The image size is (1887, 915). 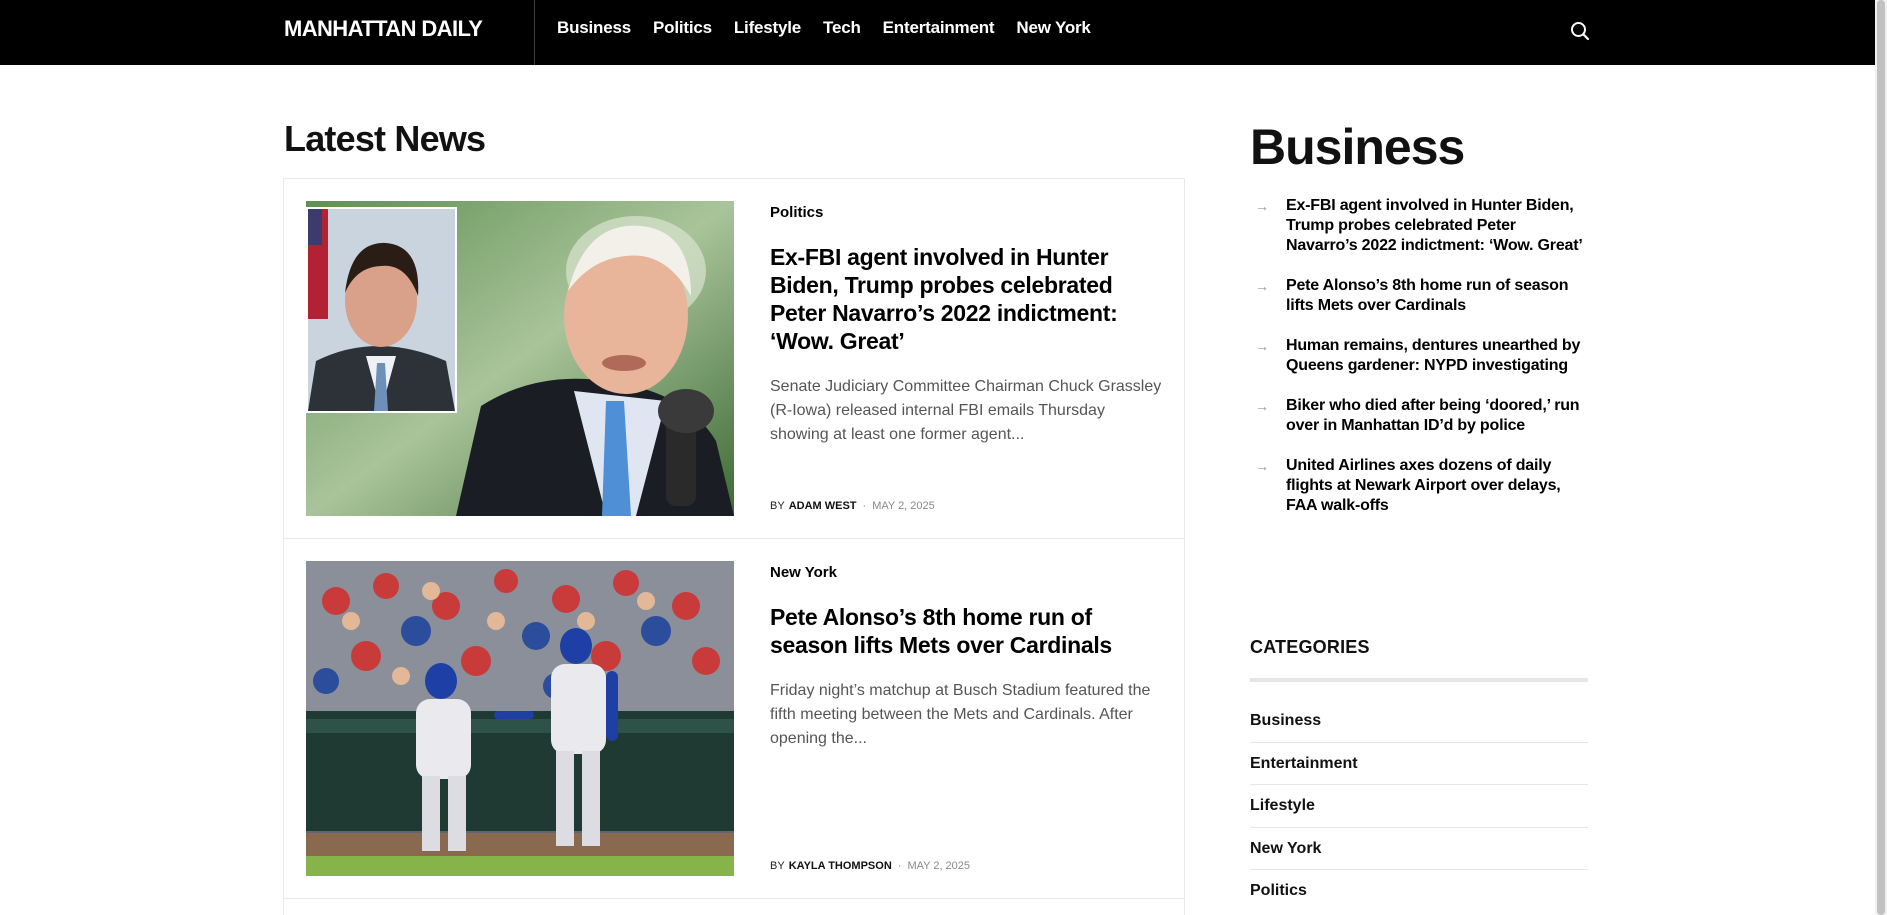 I want to click on category-item-entertainment: Entertainment, so click(x=1419, y=764).